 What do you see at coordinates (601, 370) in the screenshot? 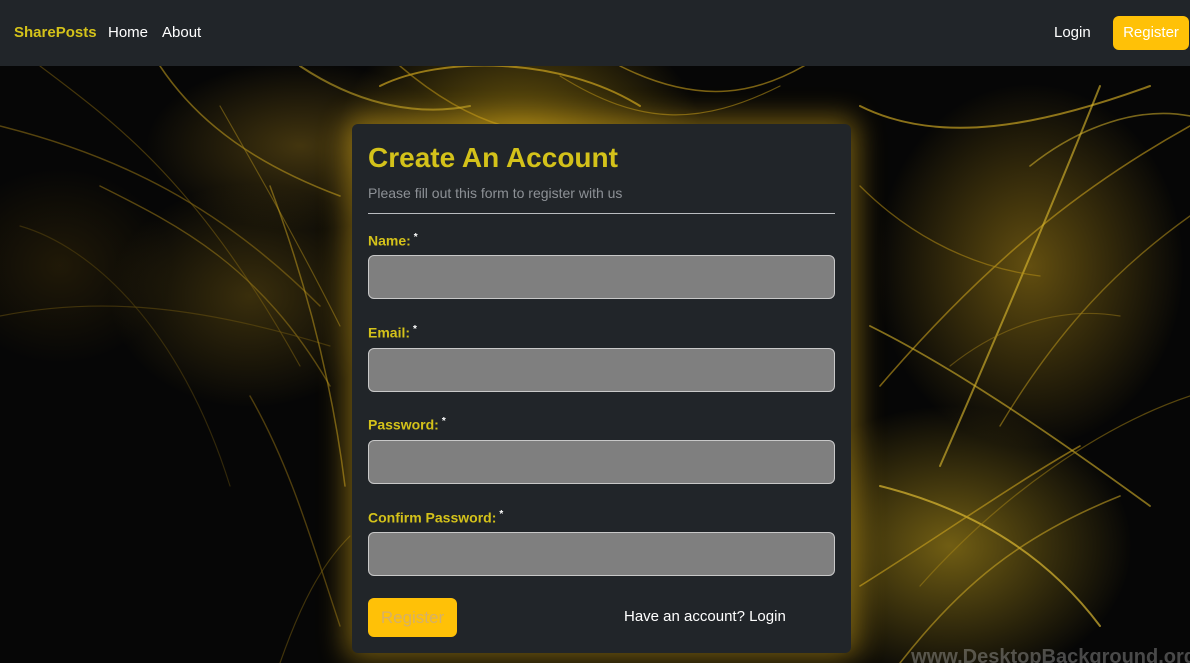
I see `email-input` at bounding box center [601, 370].